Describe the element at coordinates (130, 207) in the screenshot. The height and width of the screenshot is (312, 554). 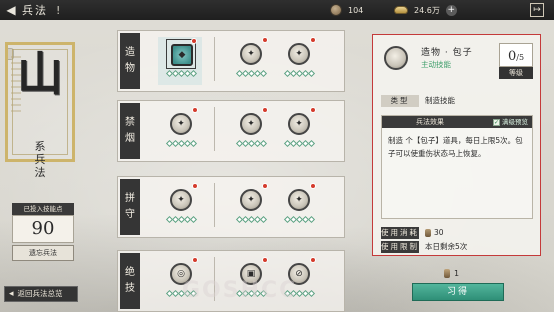
I see `row-label: 拼守` at that location.